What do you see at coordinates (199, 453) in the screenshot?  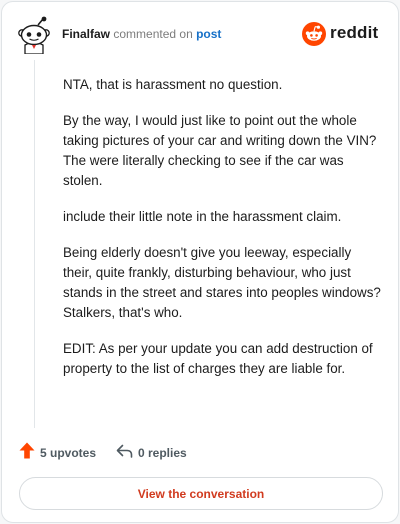 I see `comment-footer: 5 upvotes 0 replies` at bounding box center [199, 453].